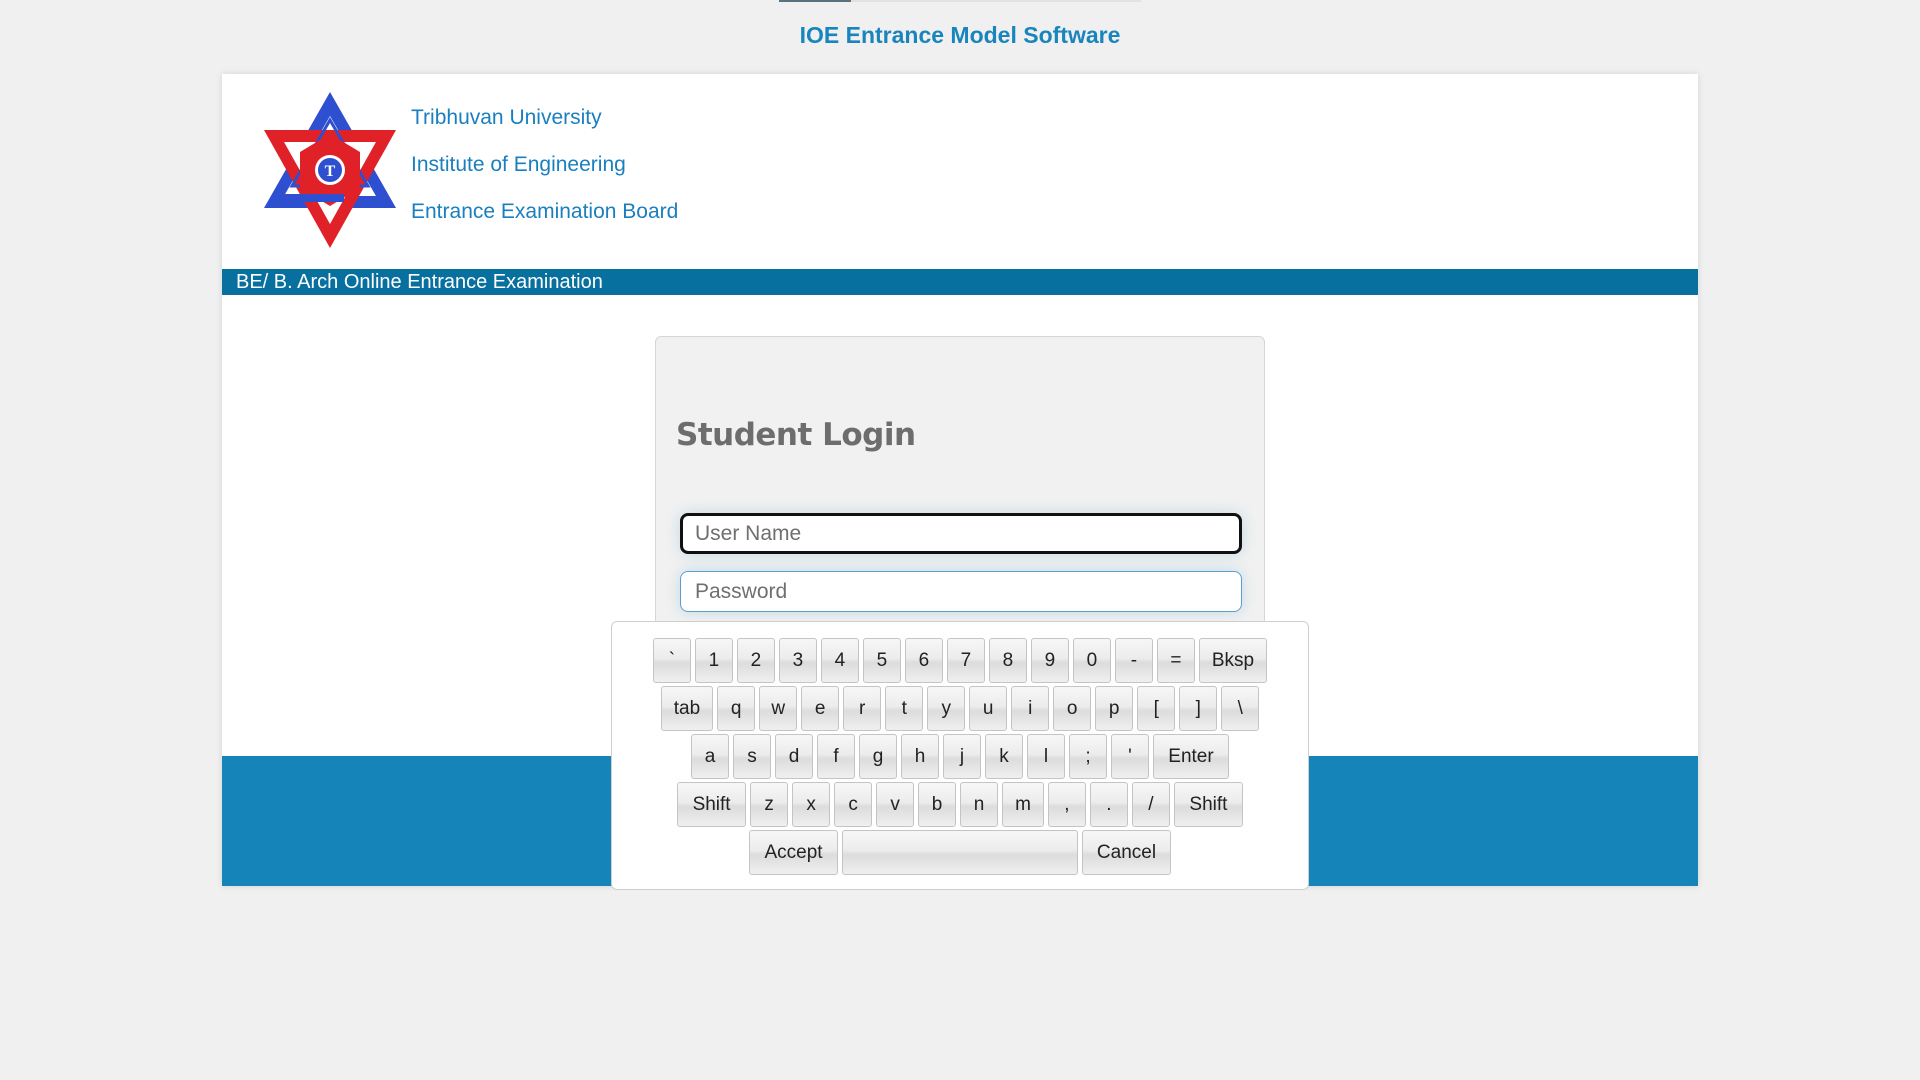 The height and width of the screenshot is (1080, 1920). Describe the element at coordinates (853, 804) in the screenshot. I see `key-c: c` at that location.